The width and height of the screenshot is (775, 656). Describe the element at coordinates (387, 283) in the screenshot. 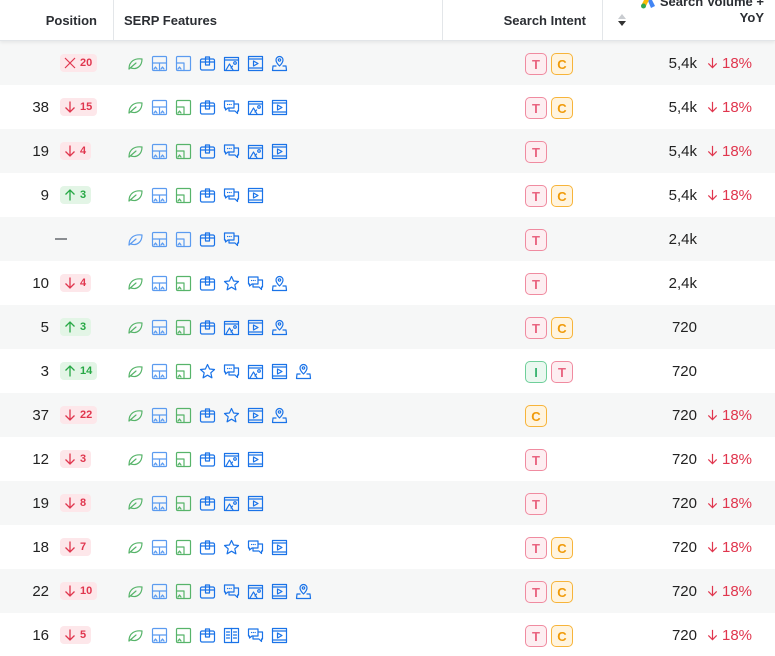

I see `table-row: 10 4 T 2,4k` at that location.